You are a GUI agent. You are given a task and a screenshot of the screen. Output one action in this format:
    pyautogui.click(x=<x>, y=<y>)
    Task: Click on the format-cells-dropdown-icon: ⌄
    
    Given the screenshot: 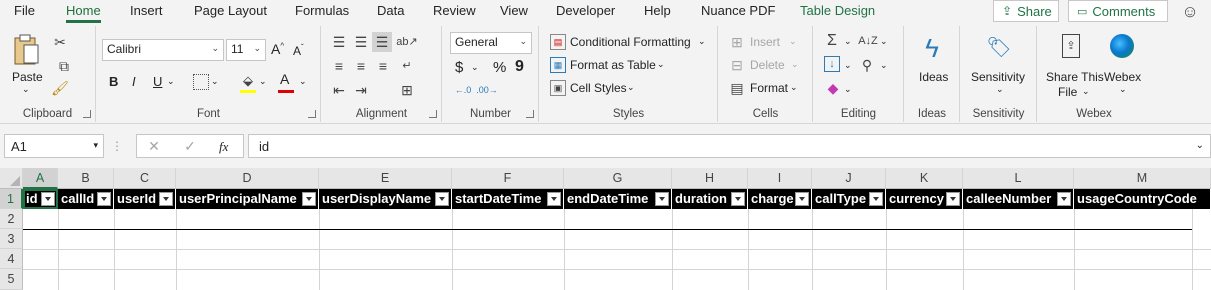 What is the action you would take?
    pyautogui.click(x=794, y=87)
    